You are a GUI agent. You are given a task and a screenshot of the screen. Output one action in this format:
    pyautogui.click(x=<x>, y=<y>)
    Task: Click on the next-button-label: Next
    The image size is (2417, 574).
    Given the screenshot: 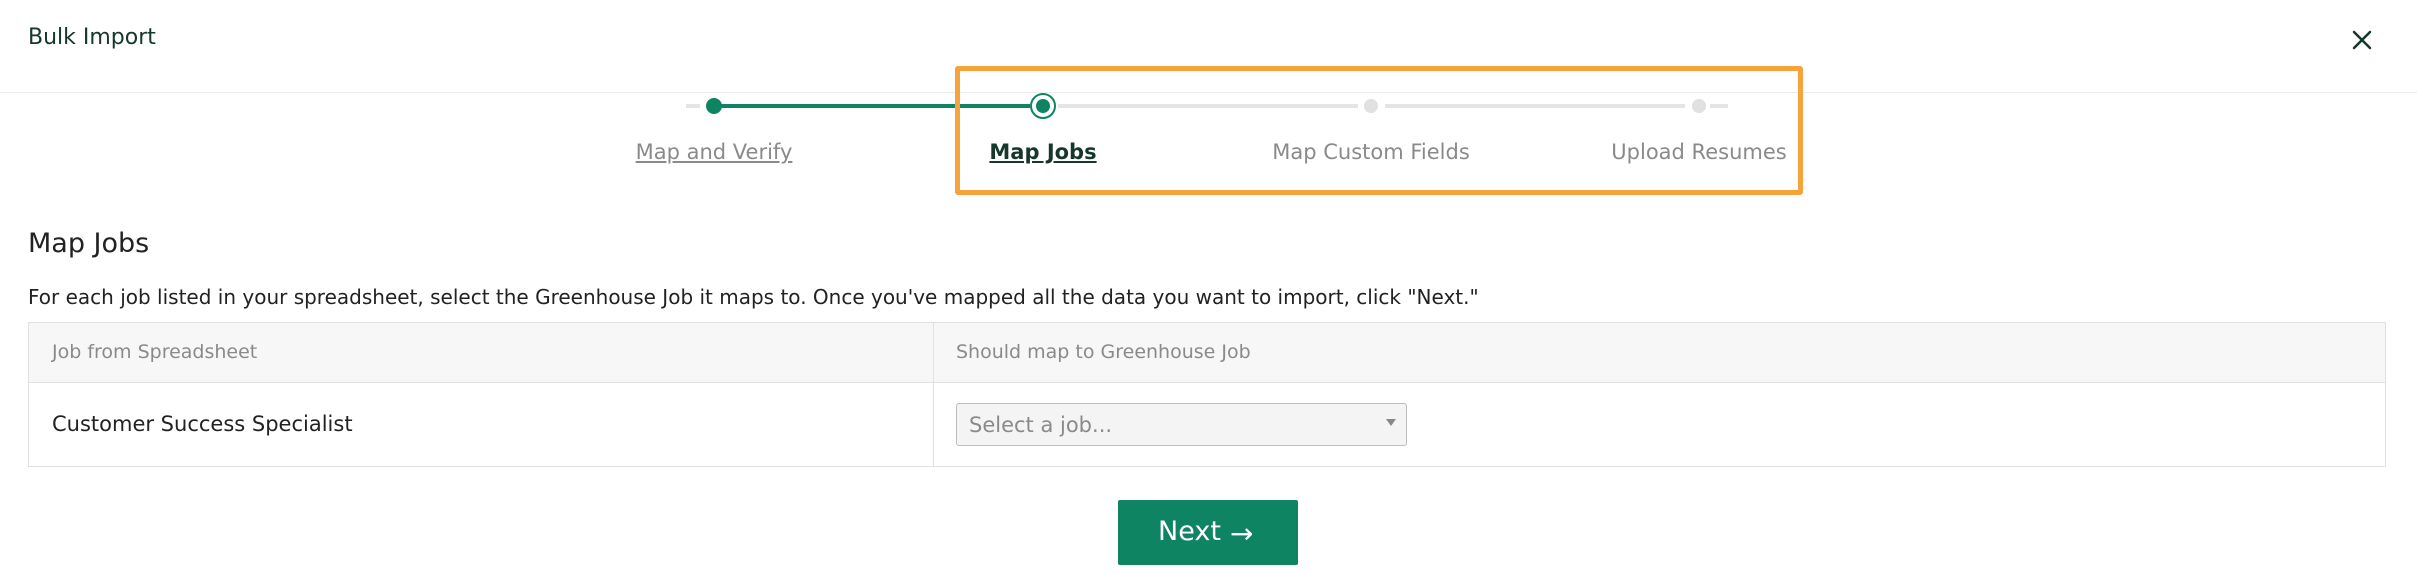 What is the action you would take?
    pyautogui.click(x=1189, y=531)
    